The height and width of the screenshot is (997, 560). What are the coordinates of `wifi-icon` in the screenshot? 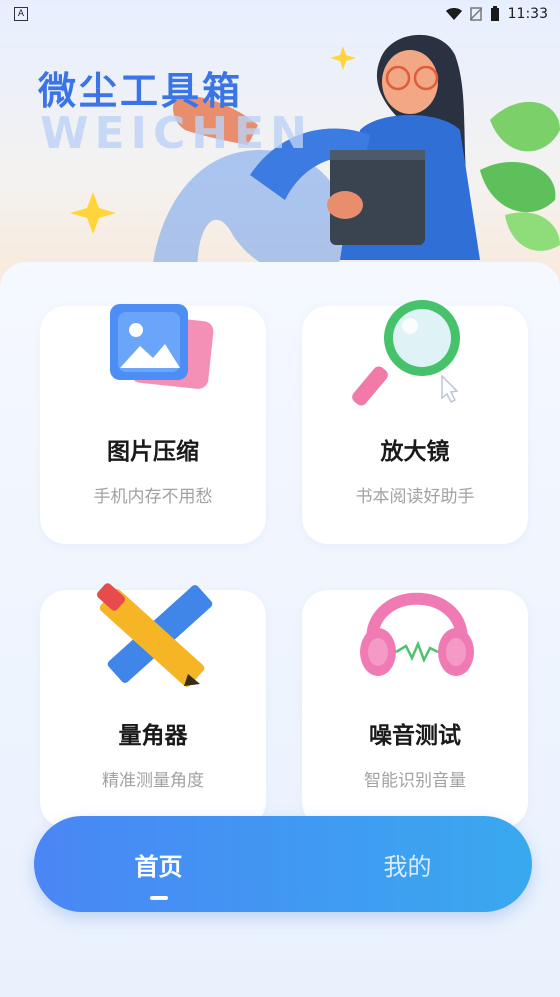 It's located at (453, 14).